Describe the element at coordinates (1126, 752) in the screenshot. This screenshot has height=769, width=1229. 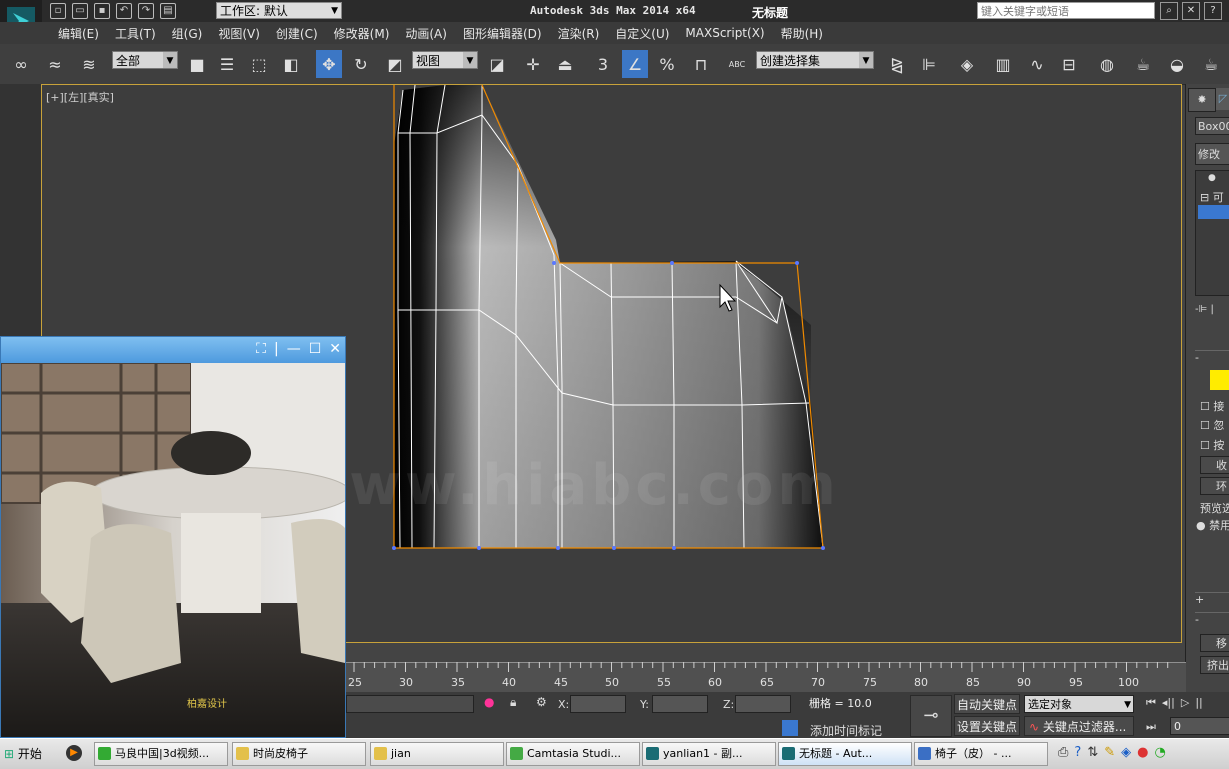
I see `shield-icon: ◈` at that location.